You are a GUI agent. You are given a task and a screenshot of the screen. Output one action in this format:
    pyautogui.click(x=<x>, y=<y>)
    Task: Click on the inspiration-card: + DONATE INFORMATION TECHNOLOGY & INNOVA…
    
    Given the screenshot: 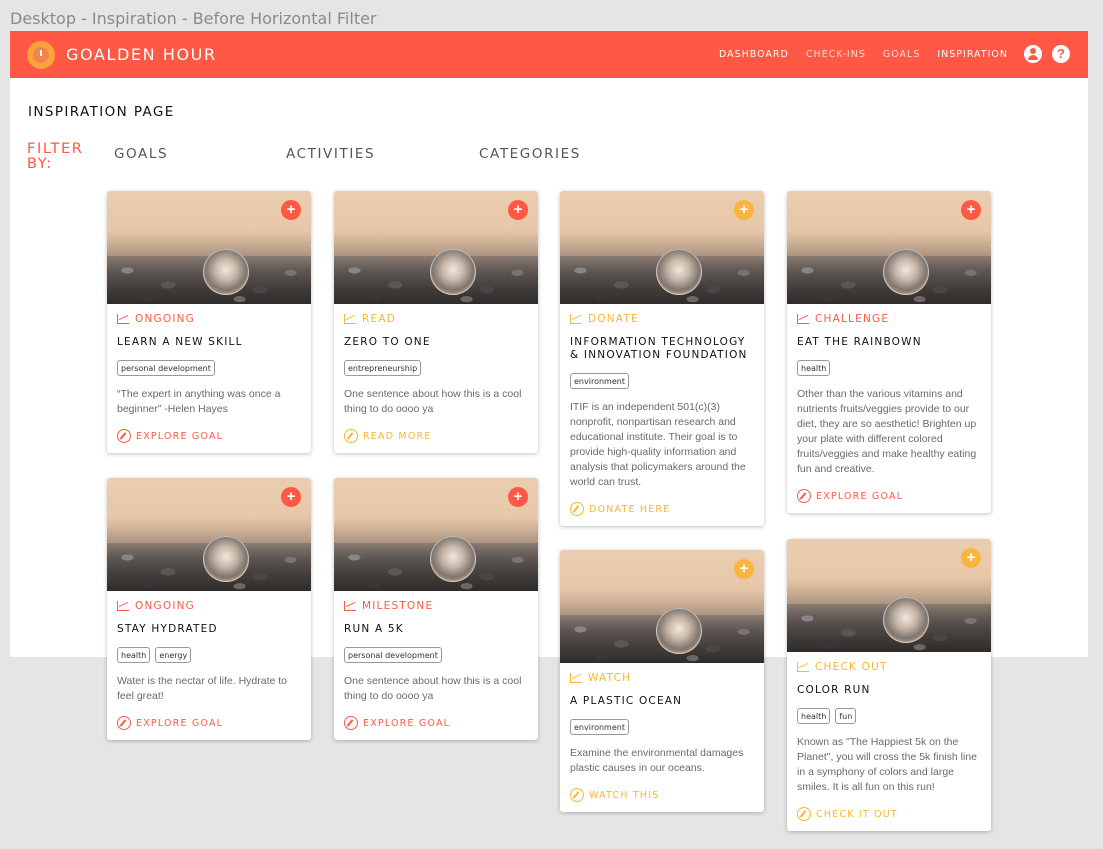 What is the action you would take?
    pyautogui.click(x=662, y=358)
    